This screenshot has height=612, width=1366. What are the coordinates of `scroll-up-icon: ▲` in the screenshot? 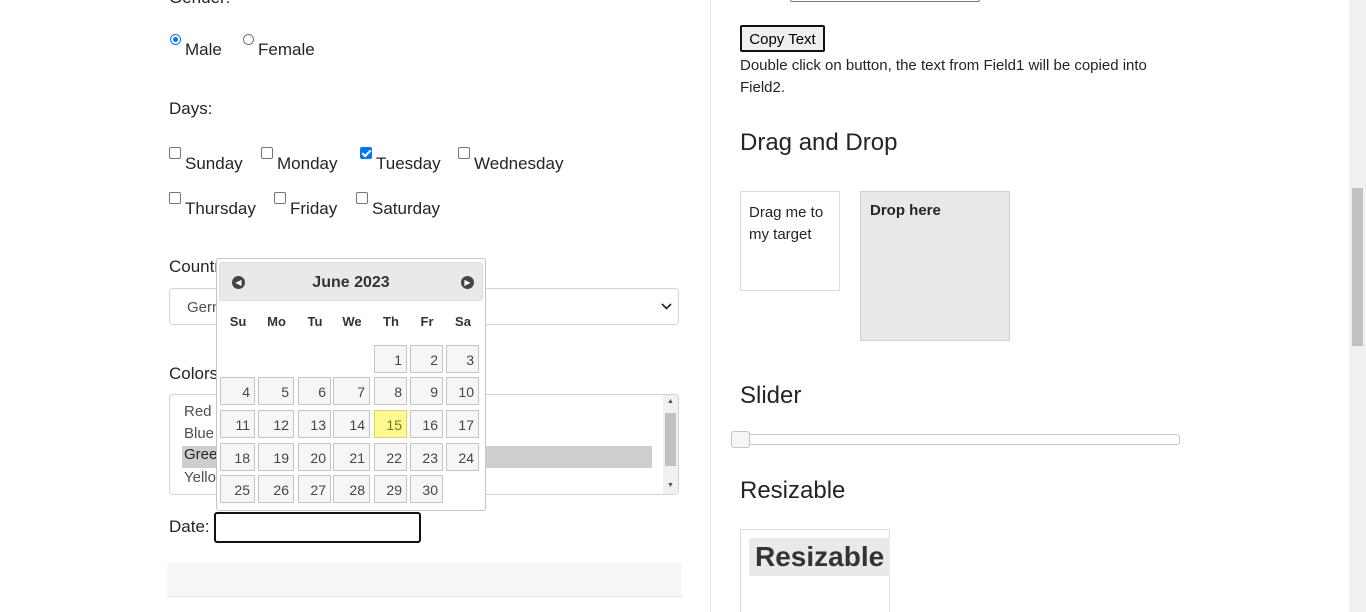 It's located at (670, 401).